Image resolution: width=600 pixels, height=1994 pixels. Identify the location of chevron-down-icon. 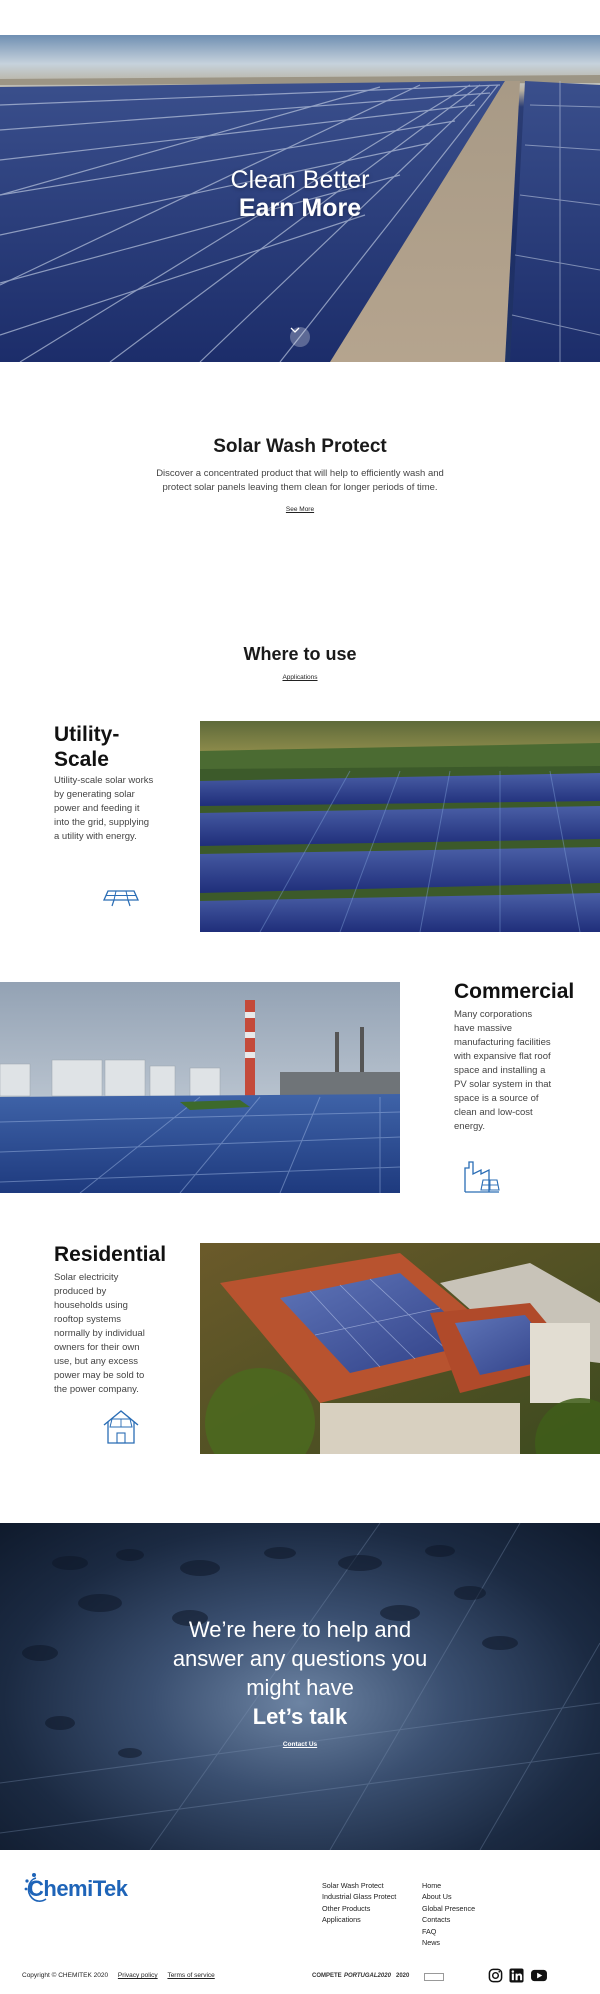
(295, 330).